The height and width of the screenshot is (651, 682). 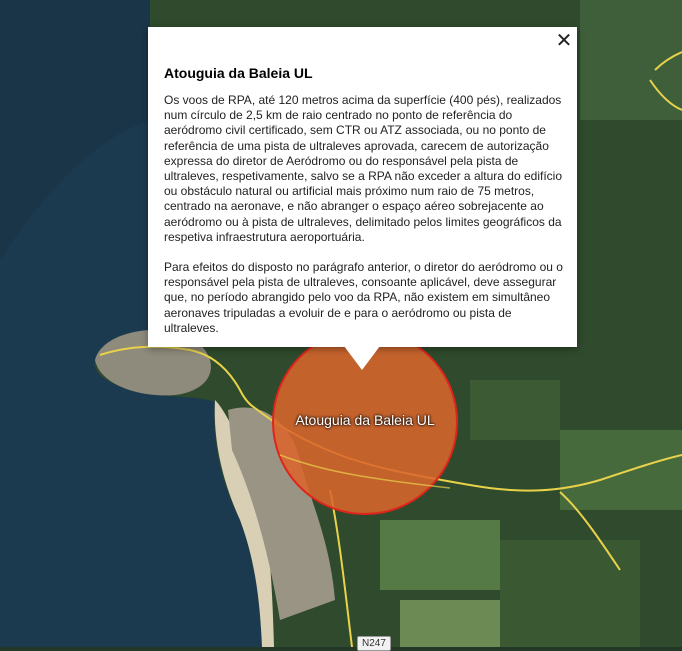 What do you see at coordinates (564, 40) in the screenshot?
I see `close-icon: ✕` at bounding box center [564, 40].